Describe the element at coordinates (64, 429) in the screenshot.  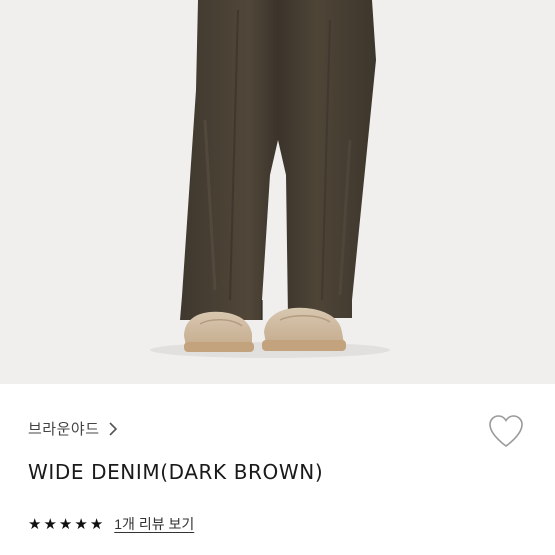
I see `brand-name: 브라운야드` at that location.